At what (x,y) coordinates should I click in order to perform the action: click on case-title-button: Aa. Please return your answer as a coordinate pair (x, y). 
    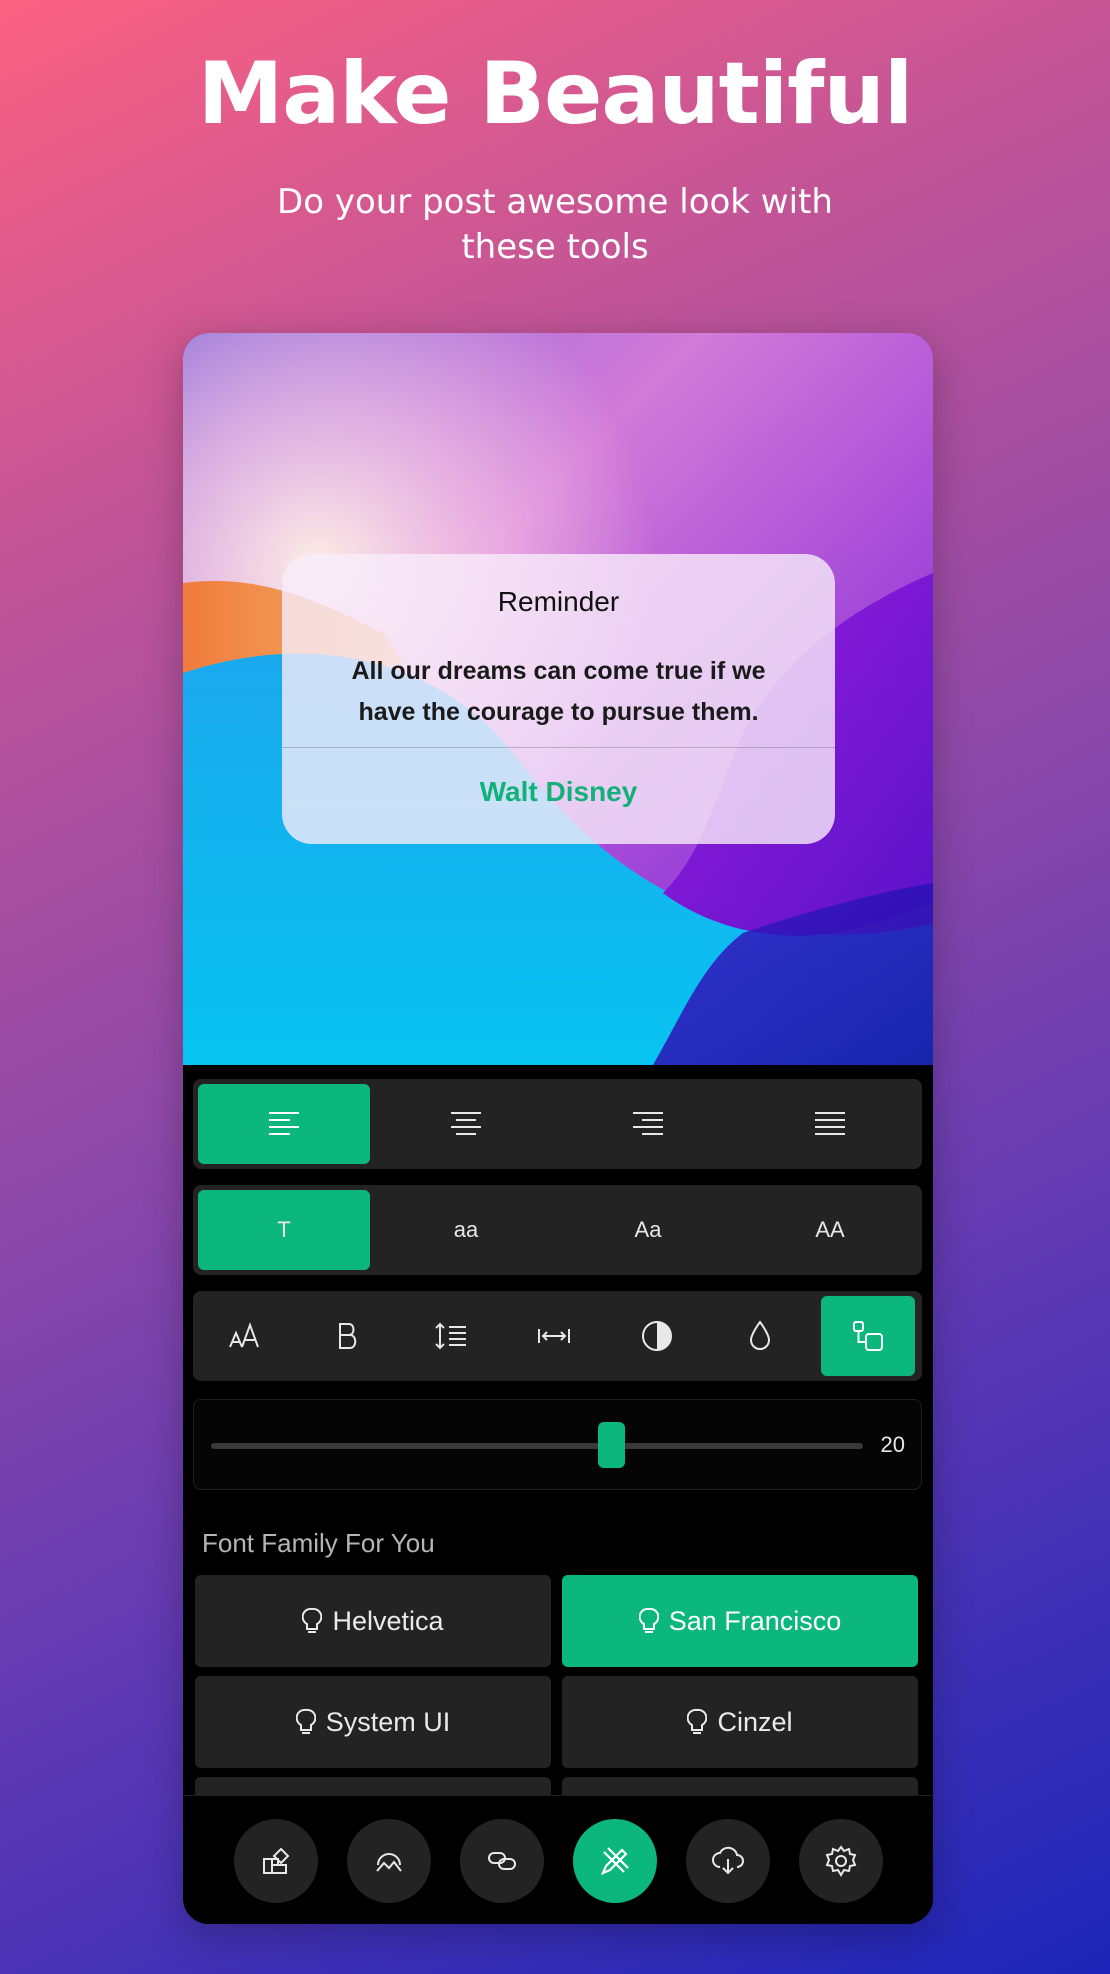
    Looking at the image, I should click on (648, 1230).